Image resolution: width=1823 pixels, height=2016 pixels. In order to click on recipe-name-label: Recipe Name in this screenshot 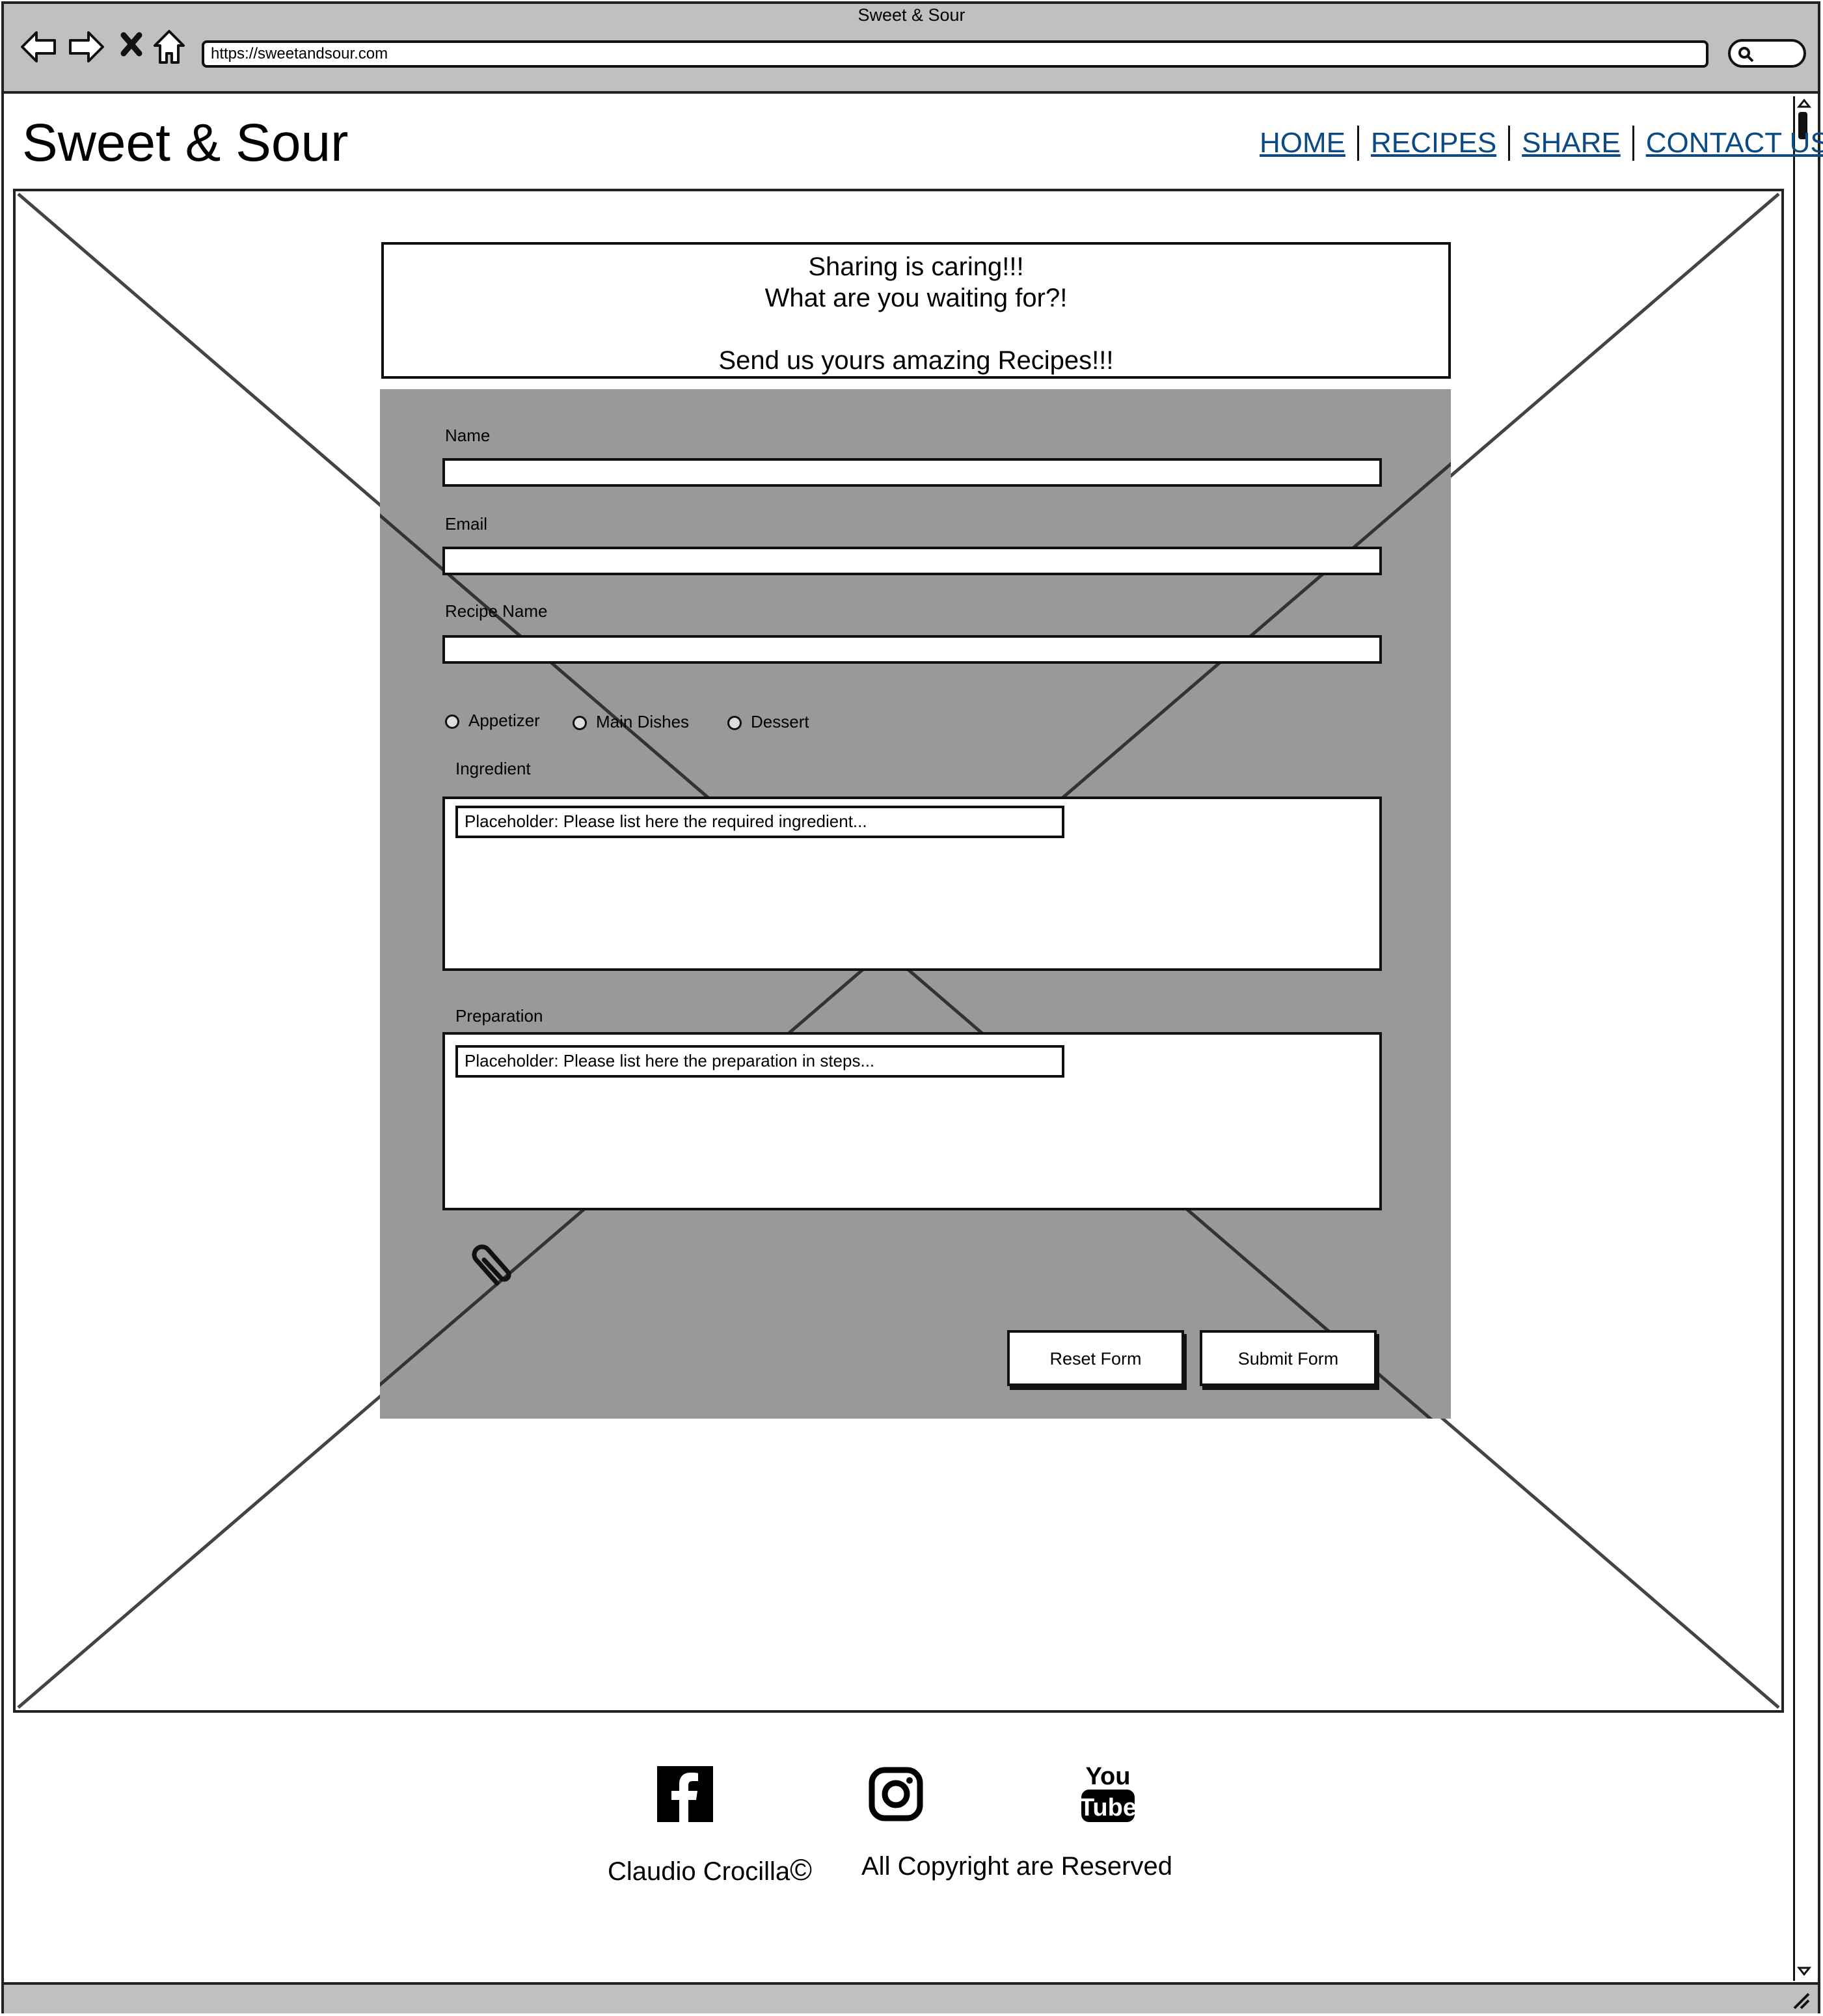, I will do `click(496, 611)`.